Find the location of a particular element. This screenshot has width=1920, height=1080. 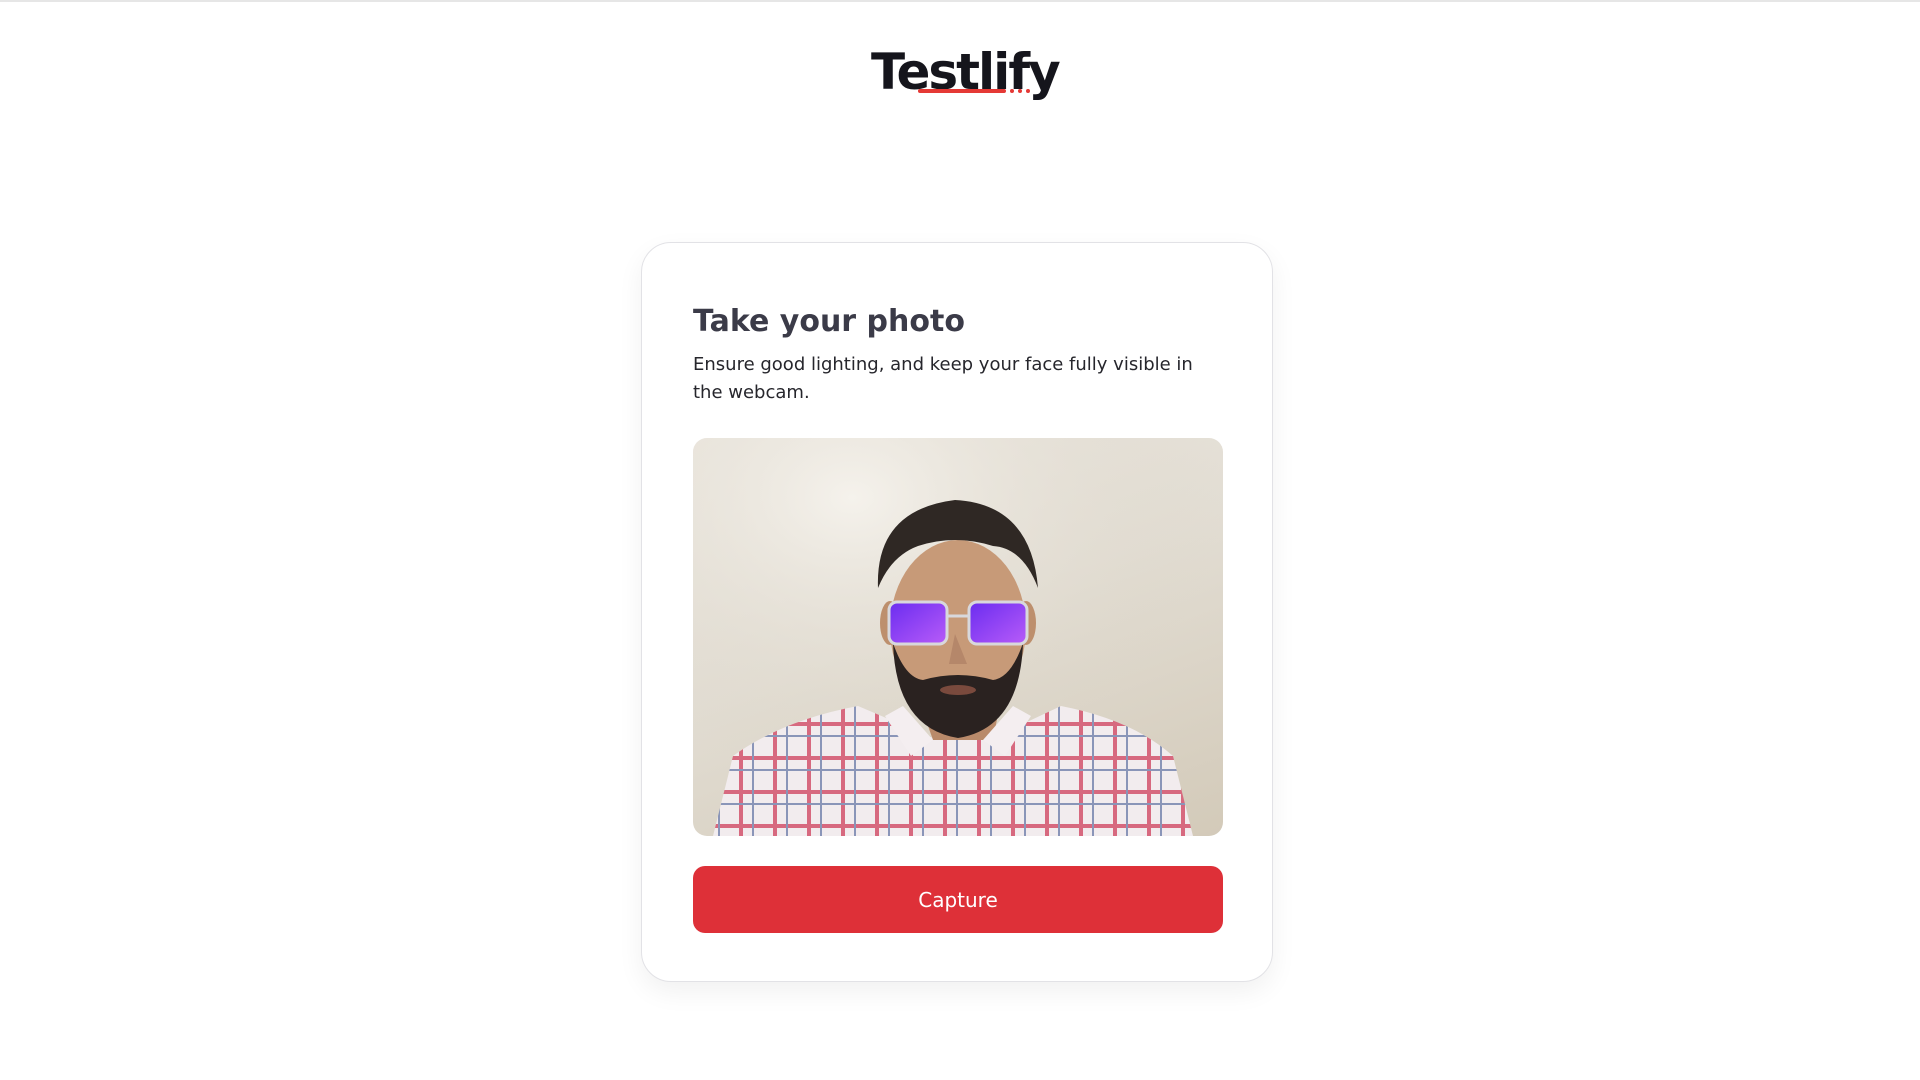

capture-button: Capture is located at coordinates (958, 899).